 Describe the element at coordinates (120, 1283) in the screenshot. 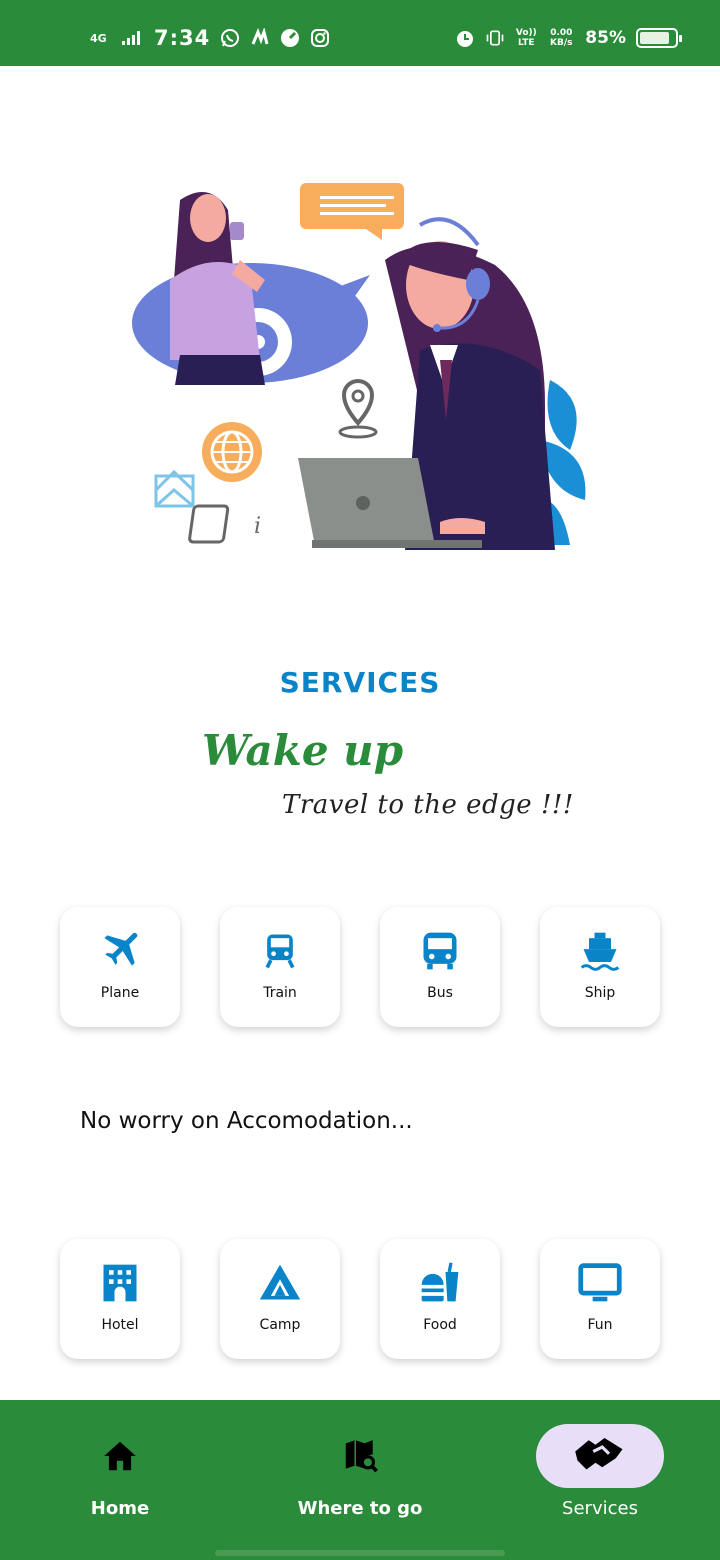

I see `hotel-icon` at that location.